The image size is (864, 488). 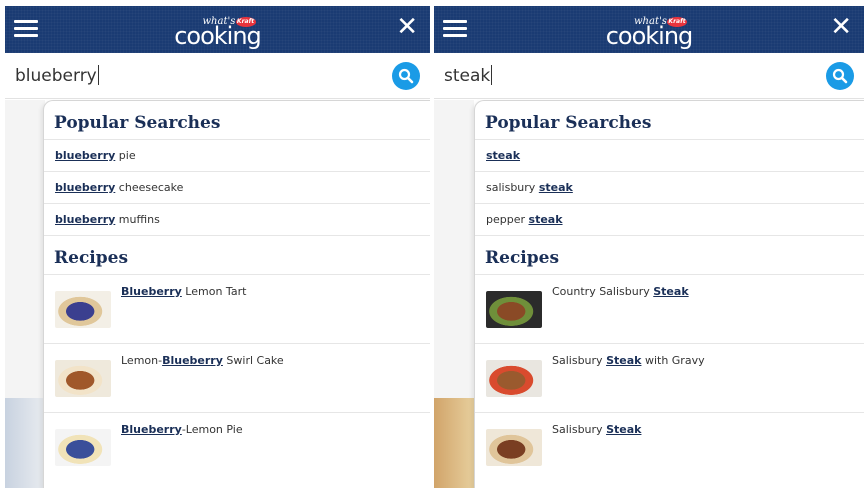 What do you see at coordinates (669, 446) in the screenshot?
I see `recipe-item: Salisbury Steak` at bounding box center [669, 446].